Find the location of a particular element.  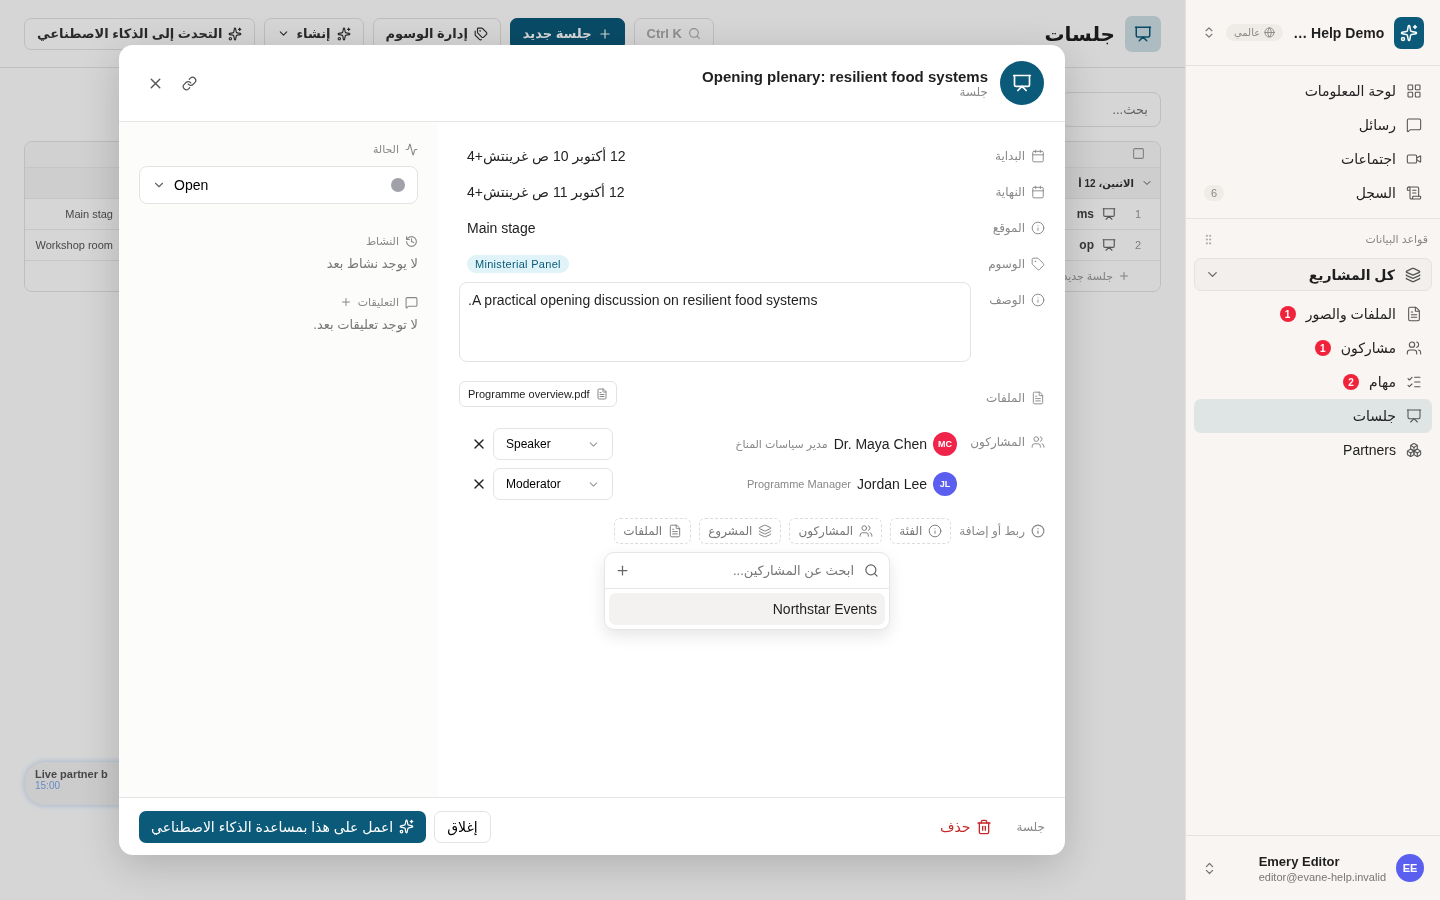

field-label: البداية is located at coordinates (1010, 156).